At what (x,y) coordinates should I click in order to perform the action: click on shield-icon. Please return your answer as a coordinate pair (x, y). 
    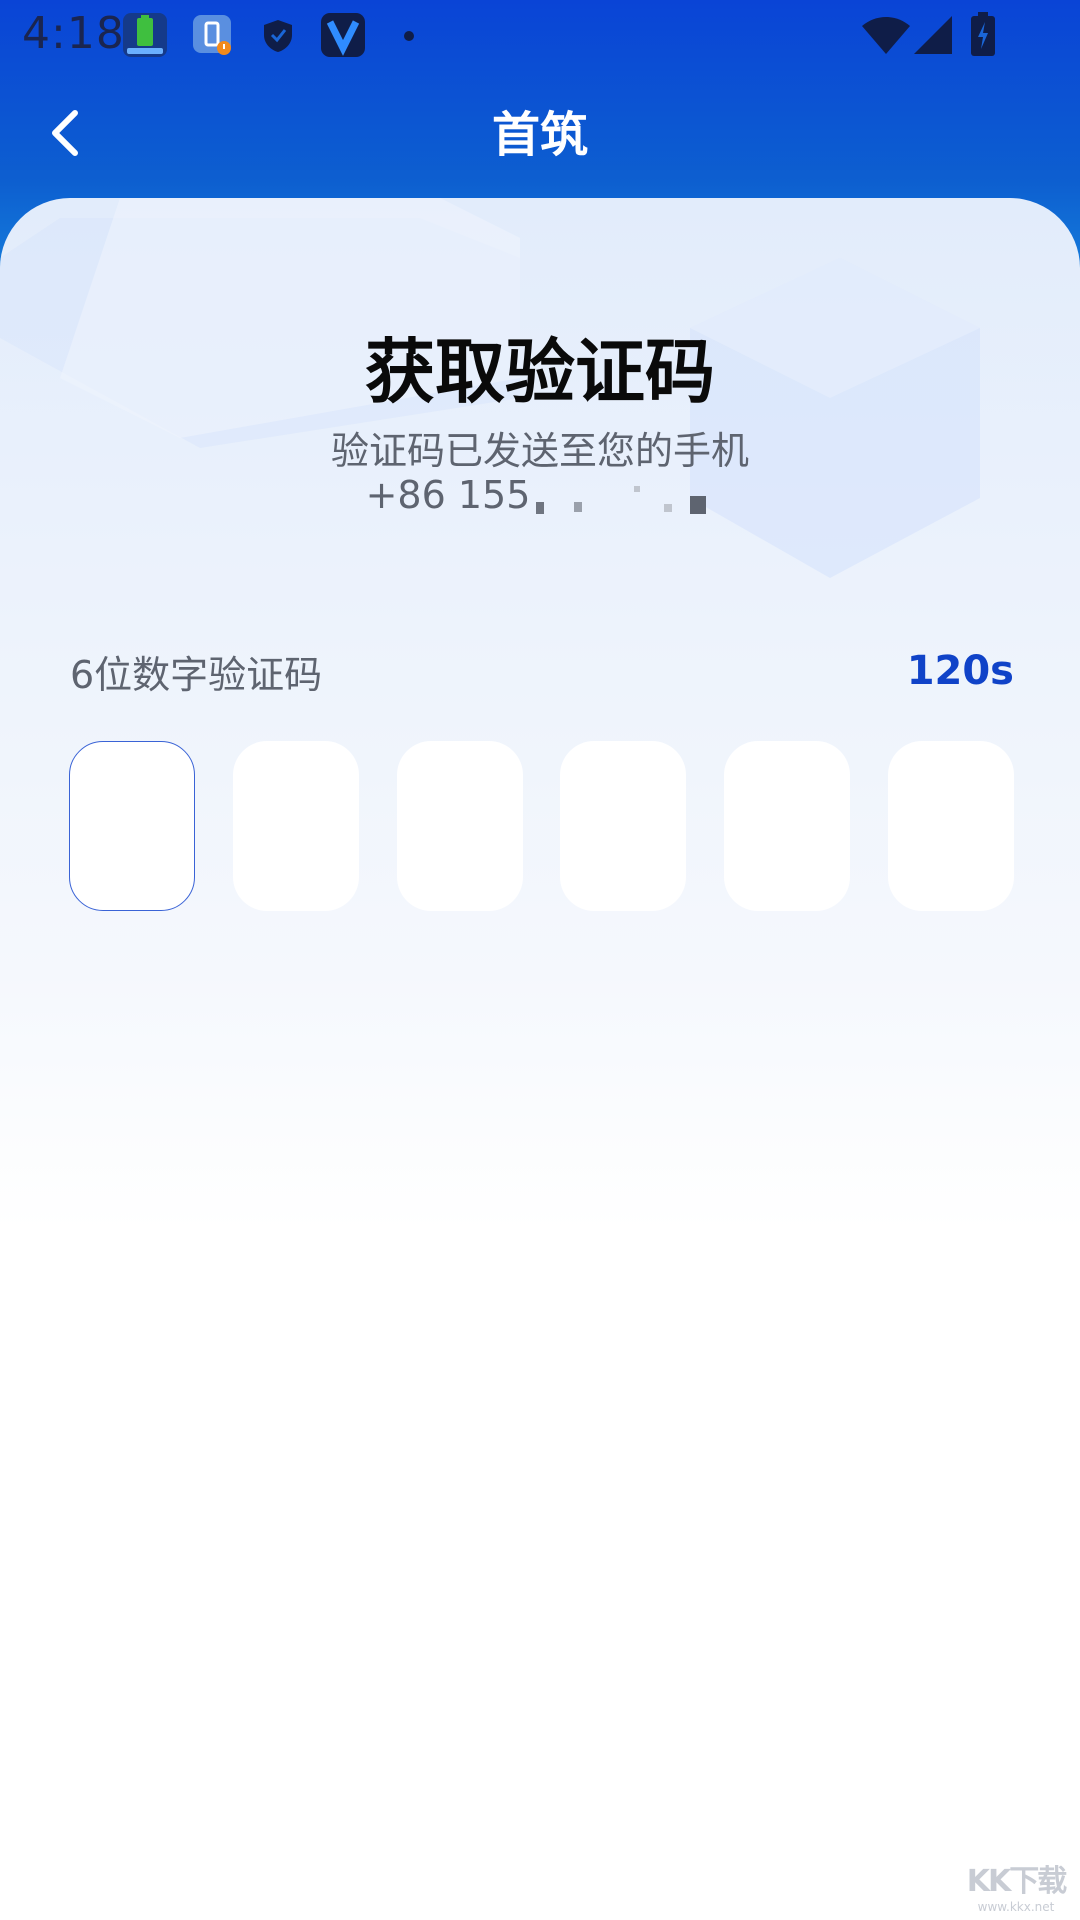
    Looking at the image, I should click on (278, 38).